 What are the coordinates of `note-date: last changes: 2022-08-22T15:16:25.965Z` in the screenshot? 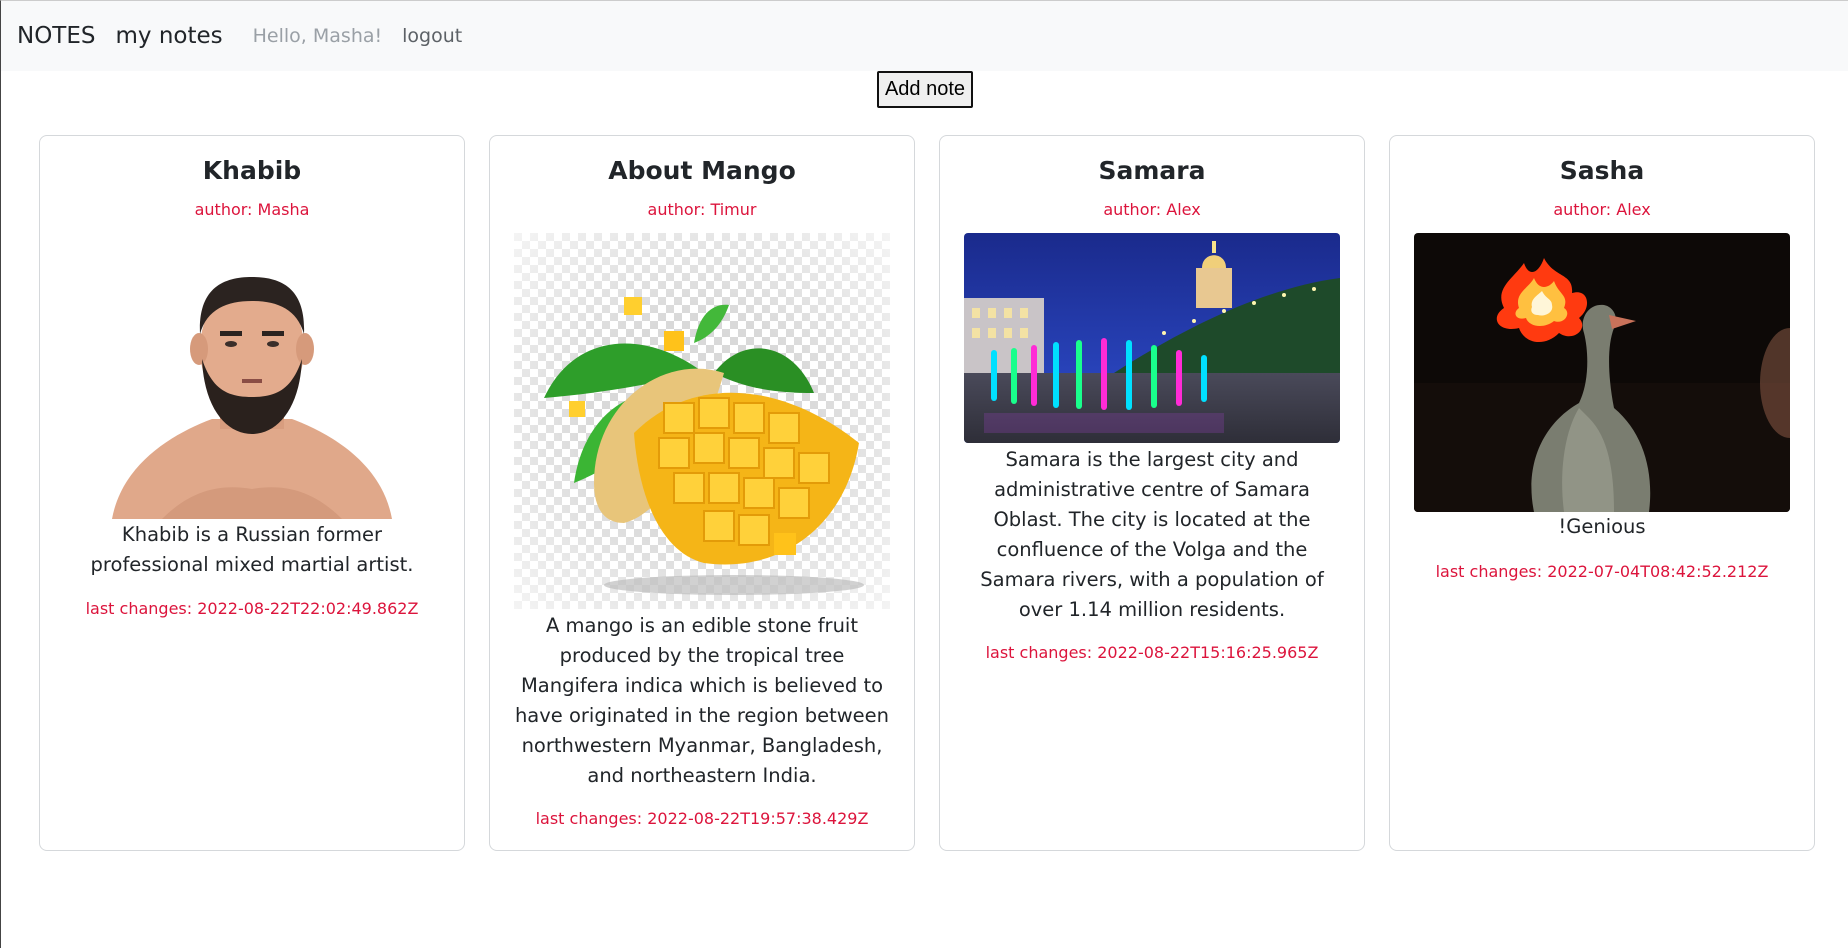 It's located at (1152, 652).